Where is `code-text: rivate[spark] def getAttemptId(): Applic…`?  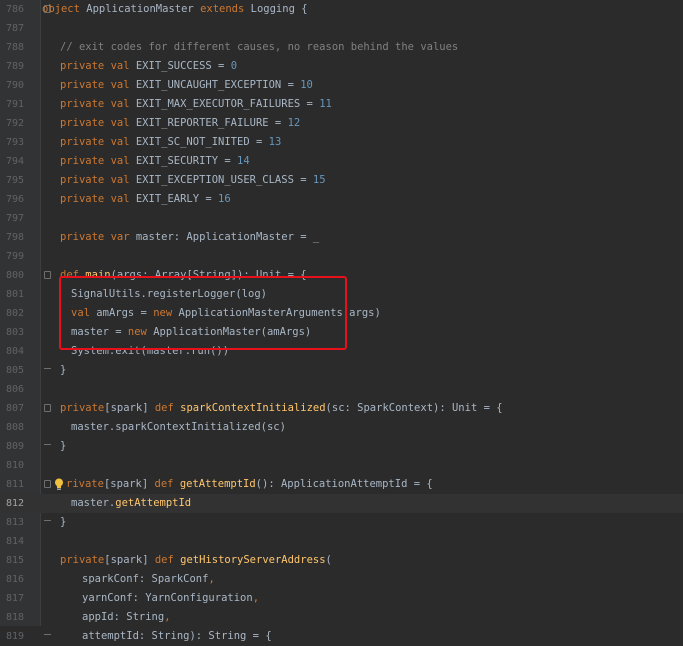 code-text: rivate[spark] def getAttemptId(): Applic… is located at coordinates (249, 484).